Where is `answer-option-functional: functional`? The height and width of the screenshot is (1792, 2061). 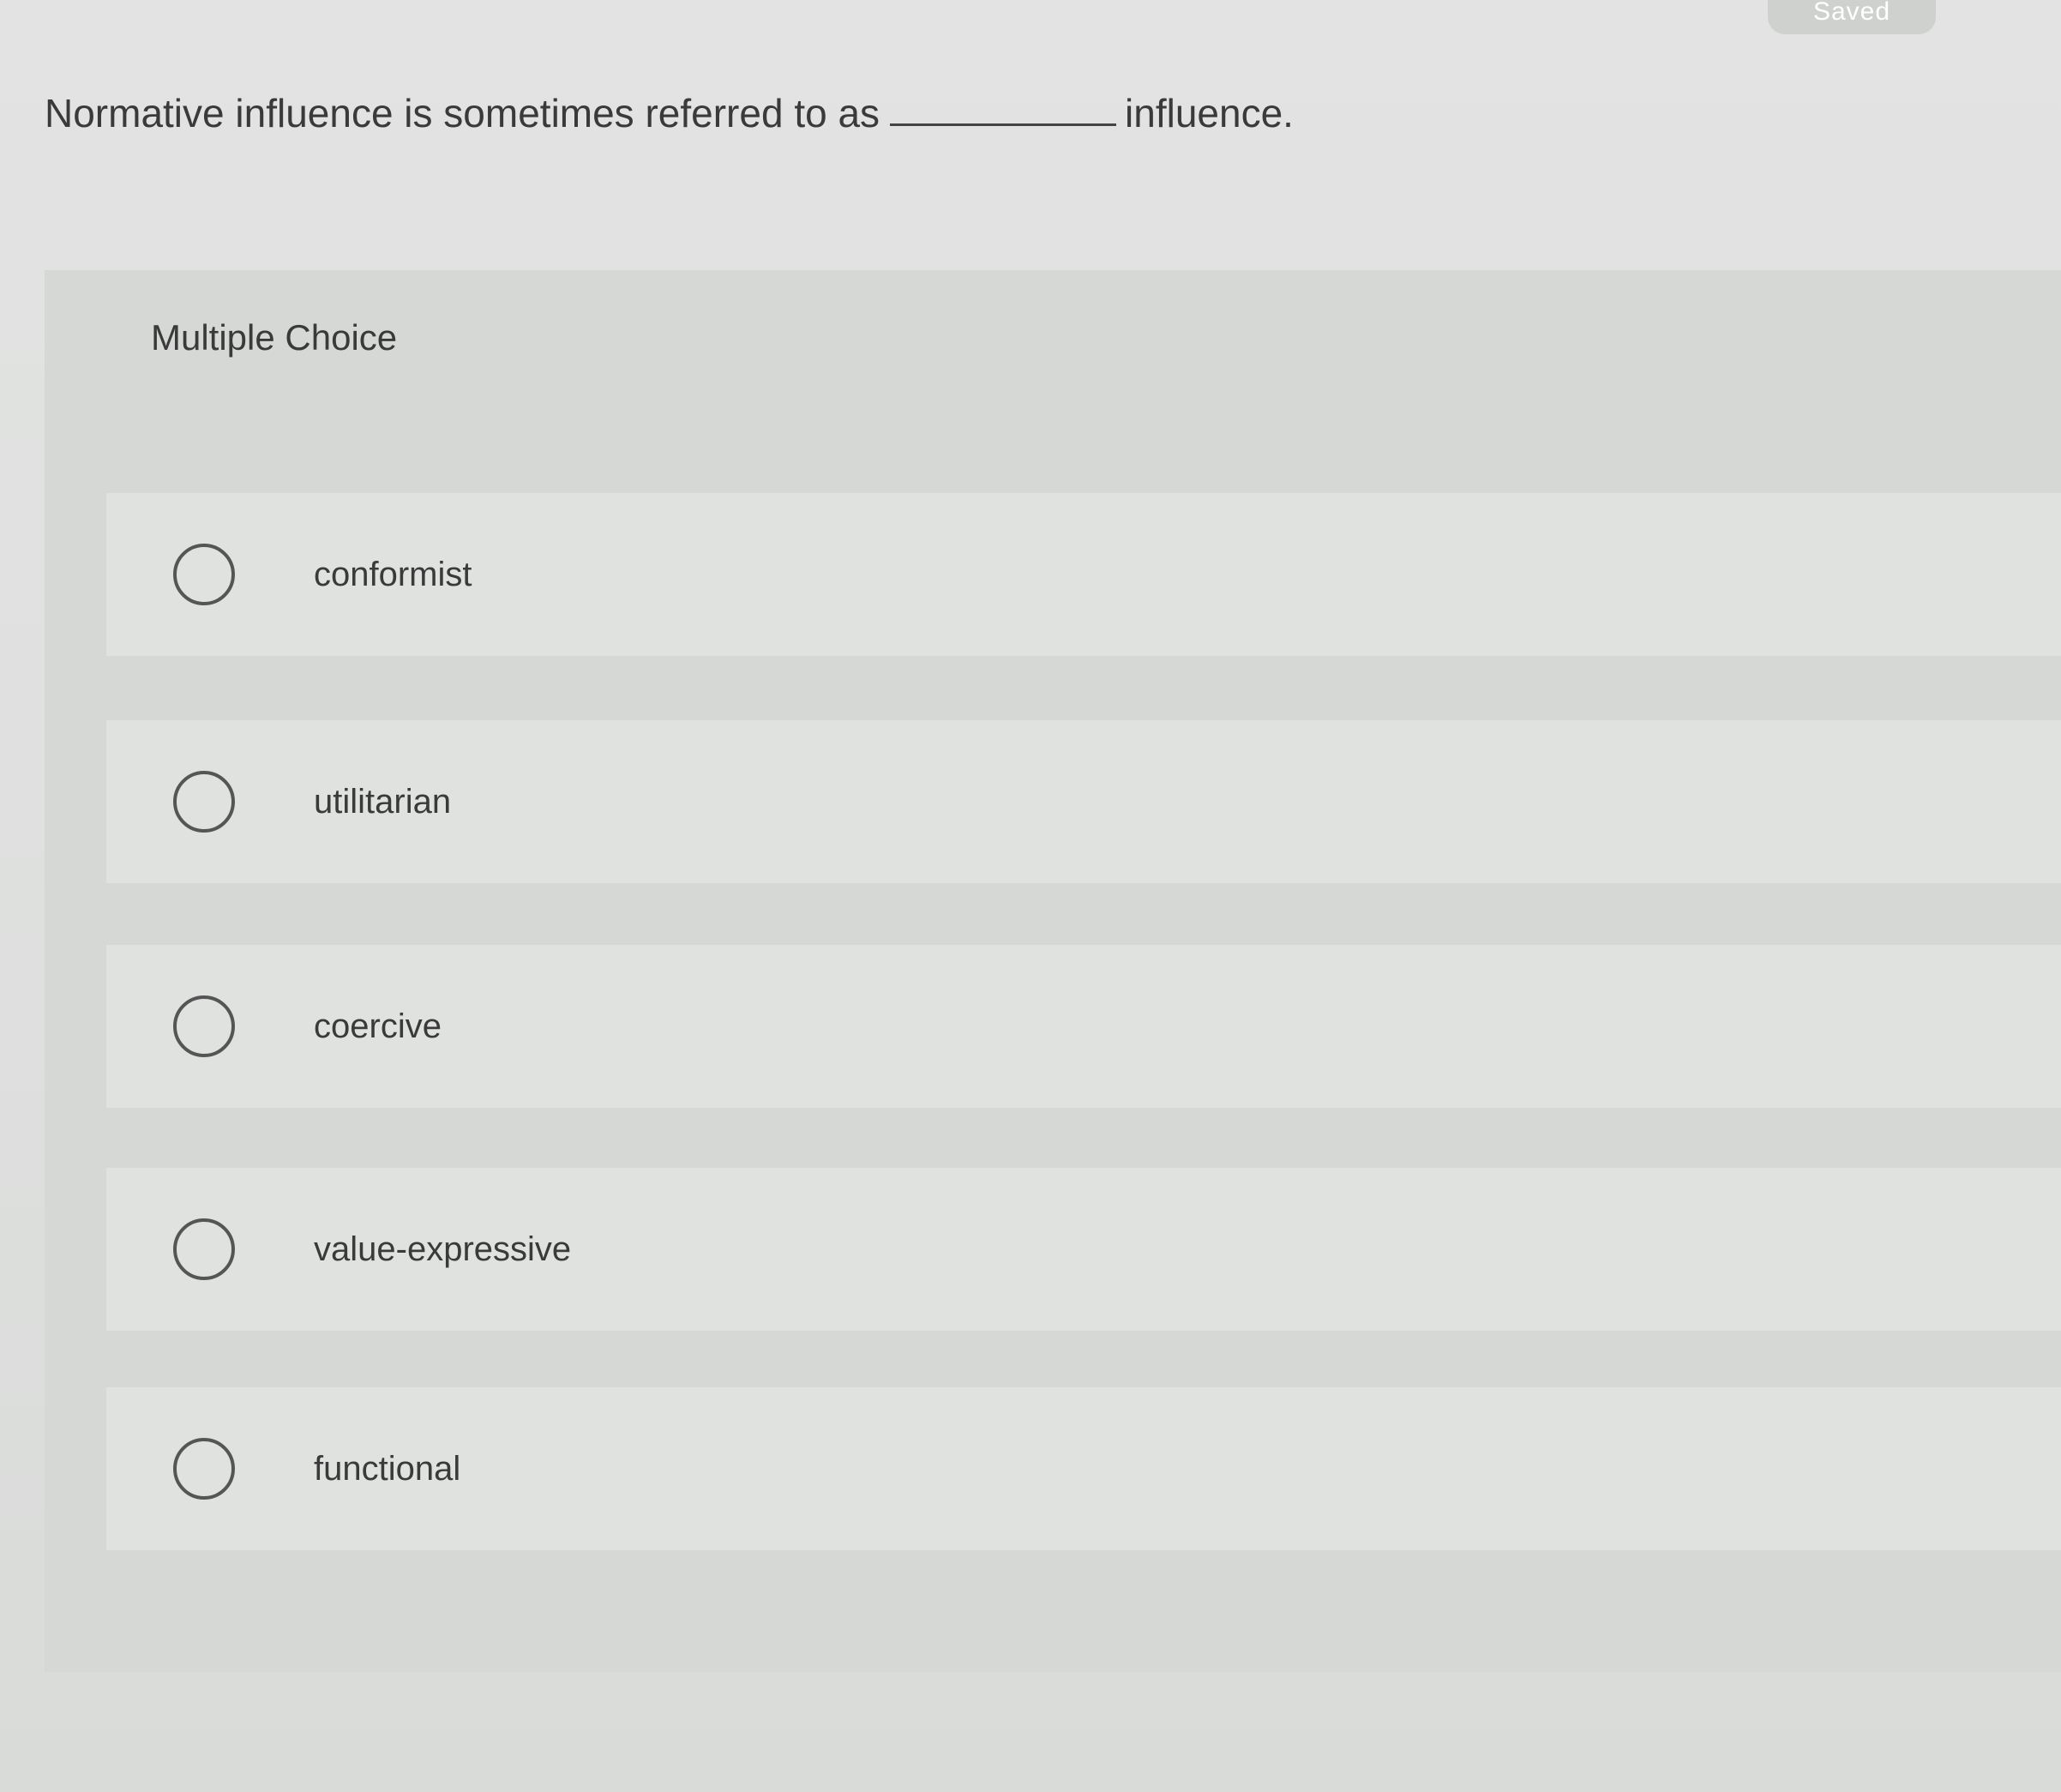
answer-option-functional: functional is located at coordinates (1083, 1468).